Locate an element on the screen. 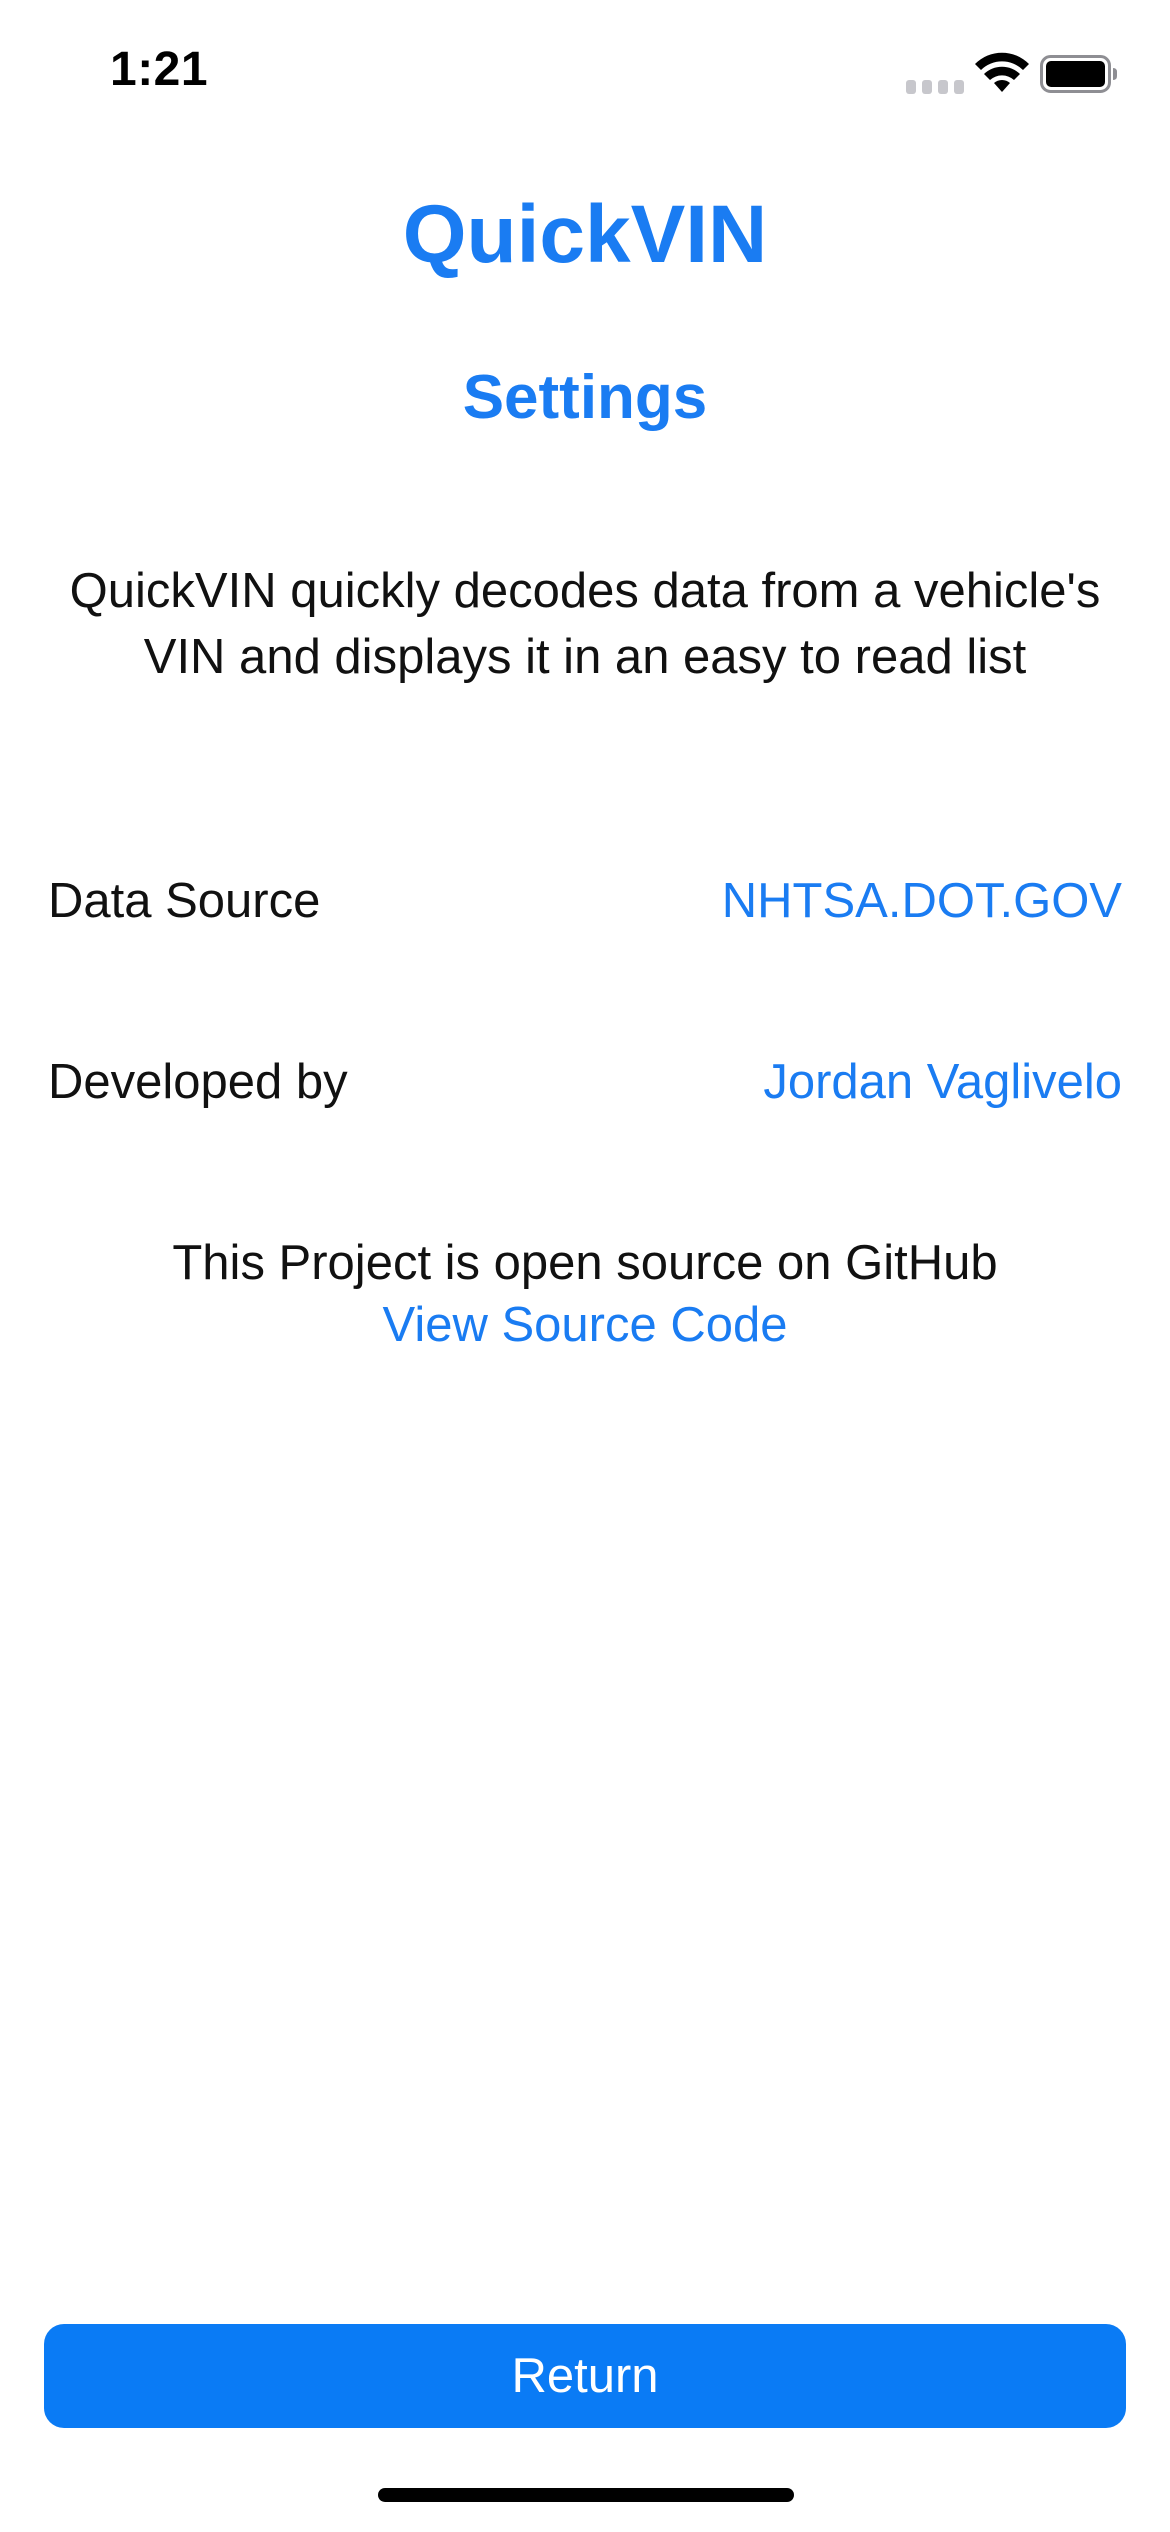 This screenshot has width=1170, height=2532. developer-row: Developed by Jordan Vaglivelo is located at coordinates (585, 1089).